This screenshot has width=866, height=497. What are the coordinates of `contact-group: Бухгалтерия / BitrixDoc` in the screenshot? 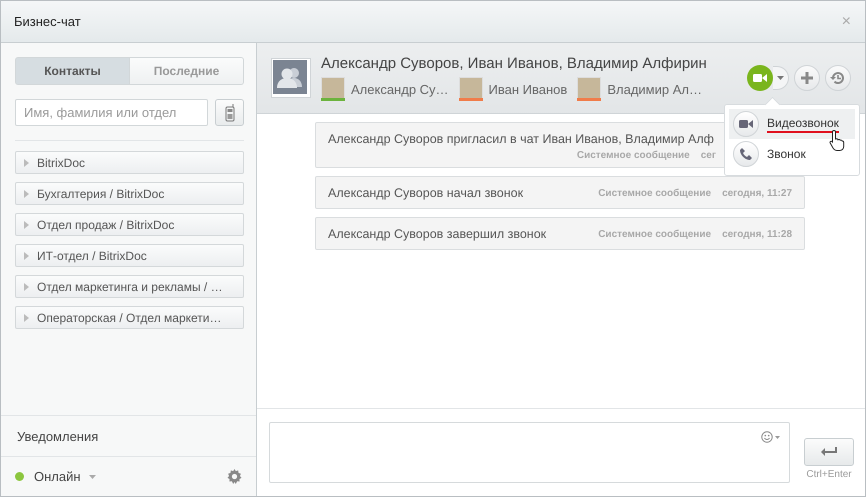 It's located at (129, 193).